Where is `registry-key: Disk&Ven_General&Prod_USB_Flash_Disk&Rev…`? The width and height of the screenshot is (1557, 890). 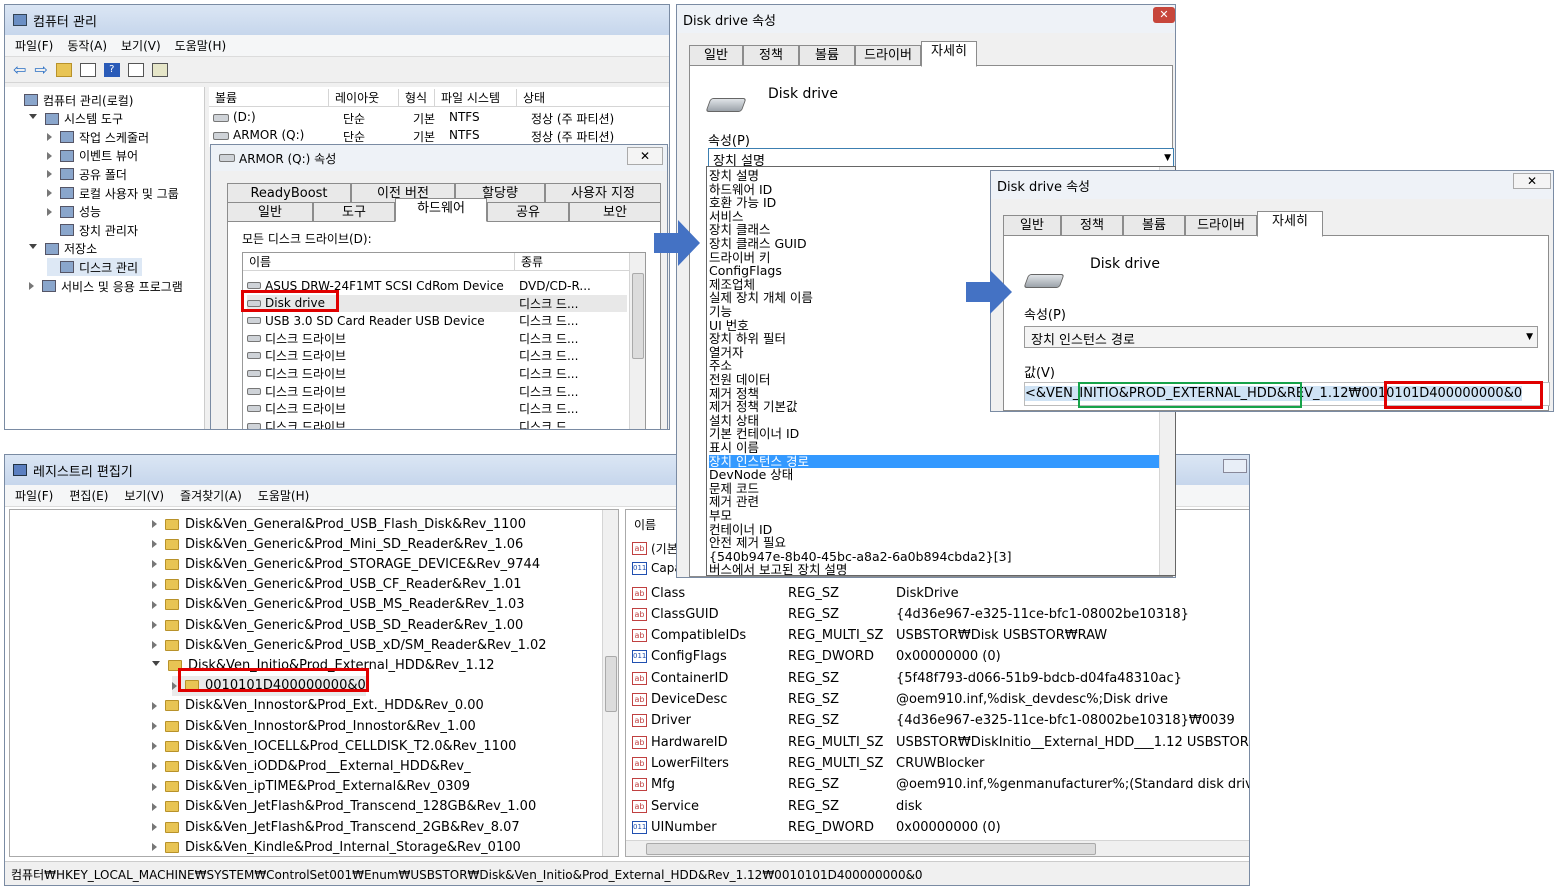
registry-key: Disk&Ven_General&Prod_USB_Flash_Disk&Rev… is located at coordinates (339, 524).